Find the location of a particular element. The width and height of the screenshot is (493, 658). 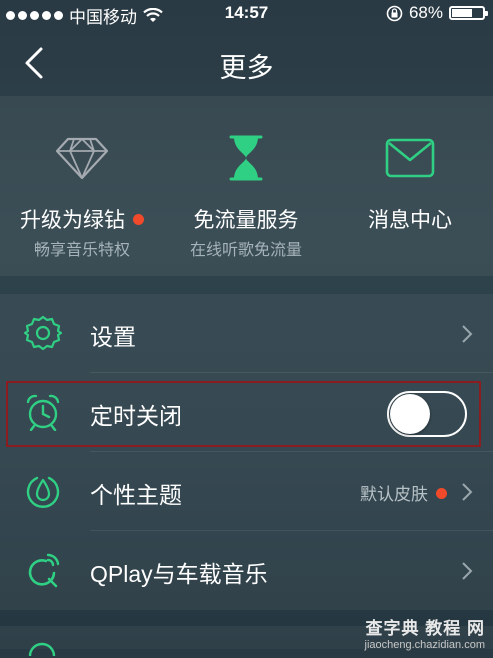

feature-data-free-service: 免流量服务 在线听歌免流量 is located at coordinates (246, 186).